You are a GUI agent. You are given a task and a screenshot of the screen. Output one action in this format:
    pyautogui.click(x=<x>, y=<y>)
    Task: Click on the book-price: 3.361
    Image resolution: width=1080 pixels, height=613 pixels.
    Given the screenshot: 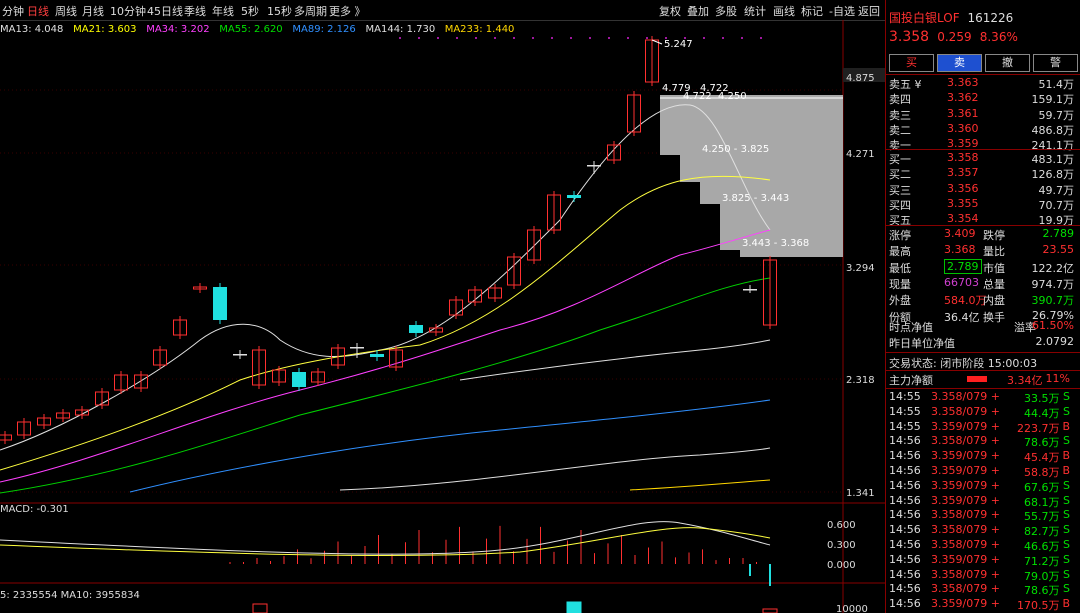 What is the action you would take?
    pyautogui.click(x=963, y=113)
    